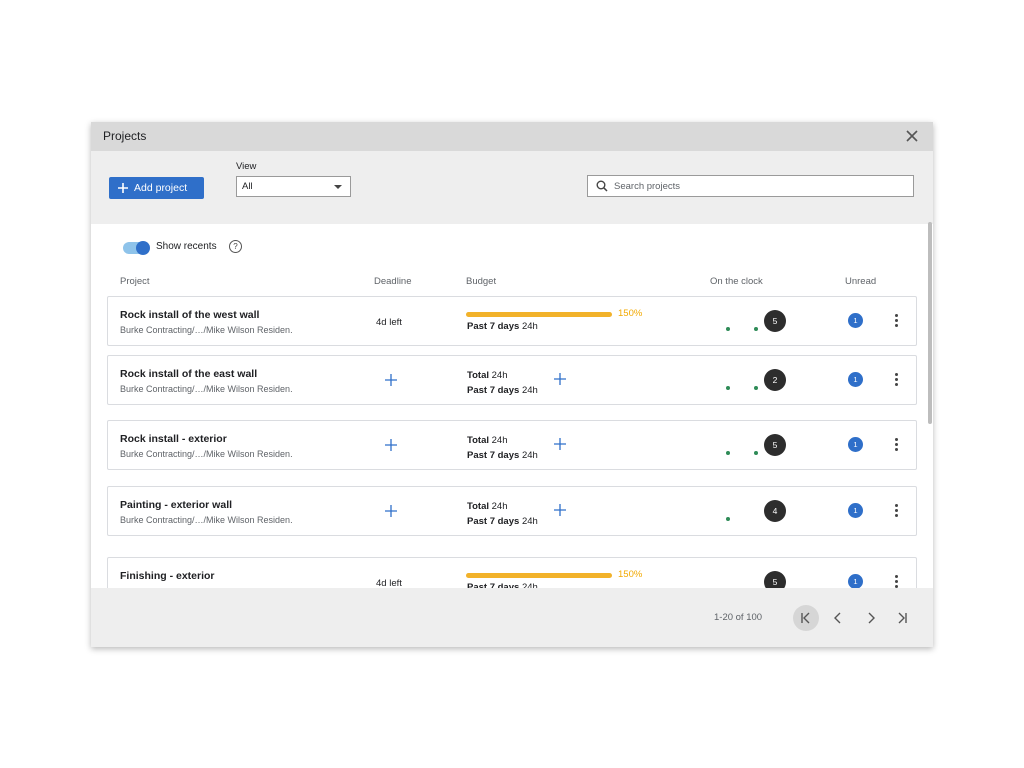  I want to click on show-recents-toggle, so click(136, 248).